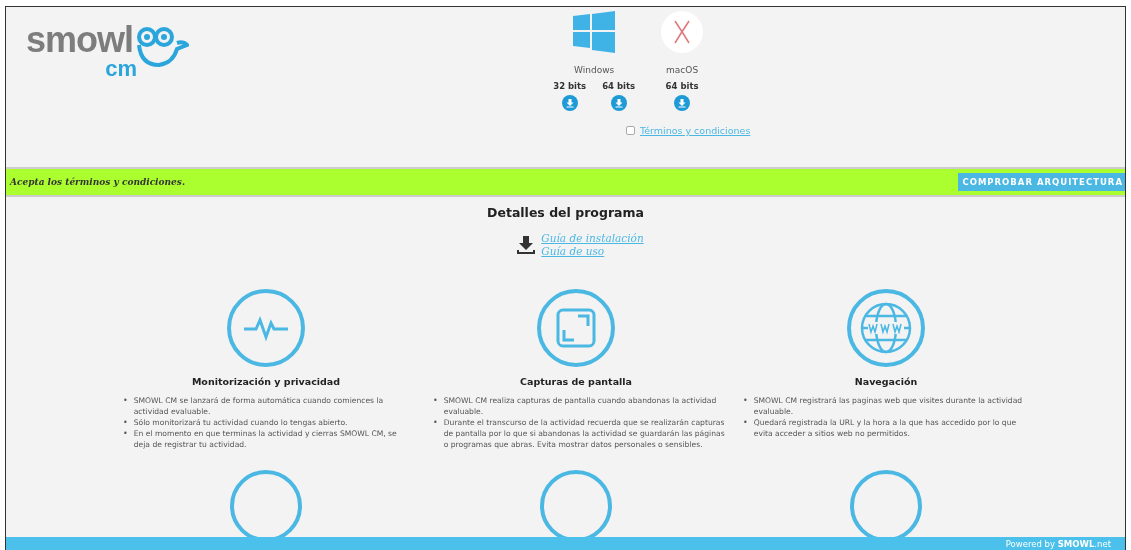 The image size is (1131, 550). Describe the element at coordinates (526, 245) in the screenshot. I see `download-icon` at that location.